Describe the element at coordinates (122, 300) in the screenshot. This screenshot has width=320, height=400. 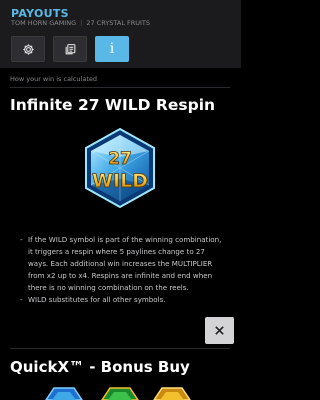
I see `list-item: WILD substitutes for all other symbols.` at that location.